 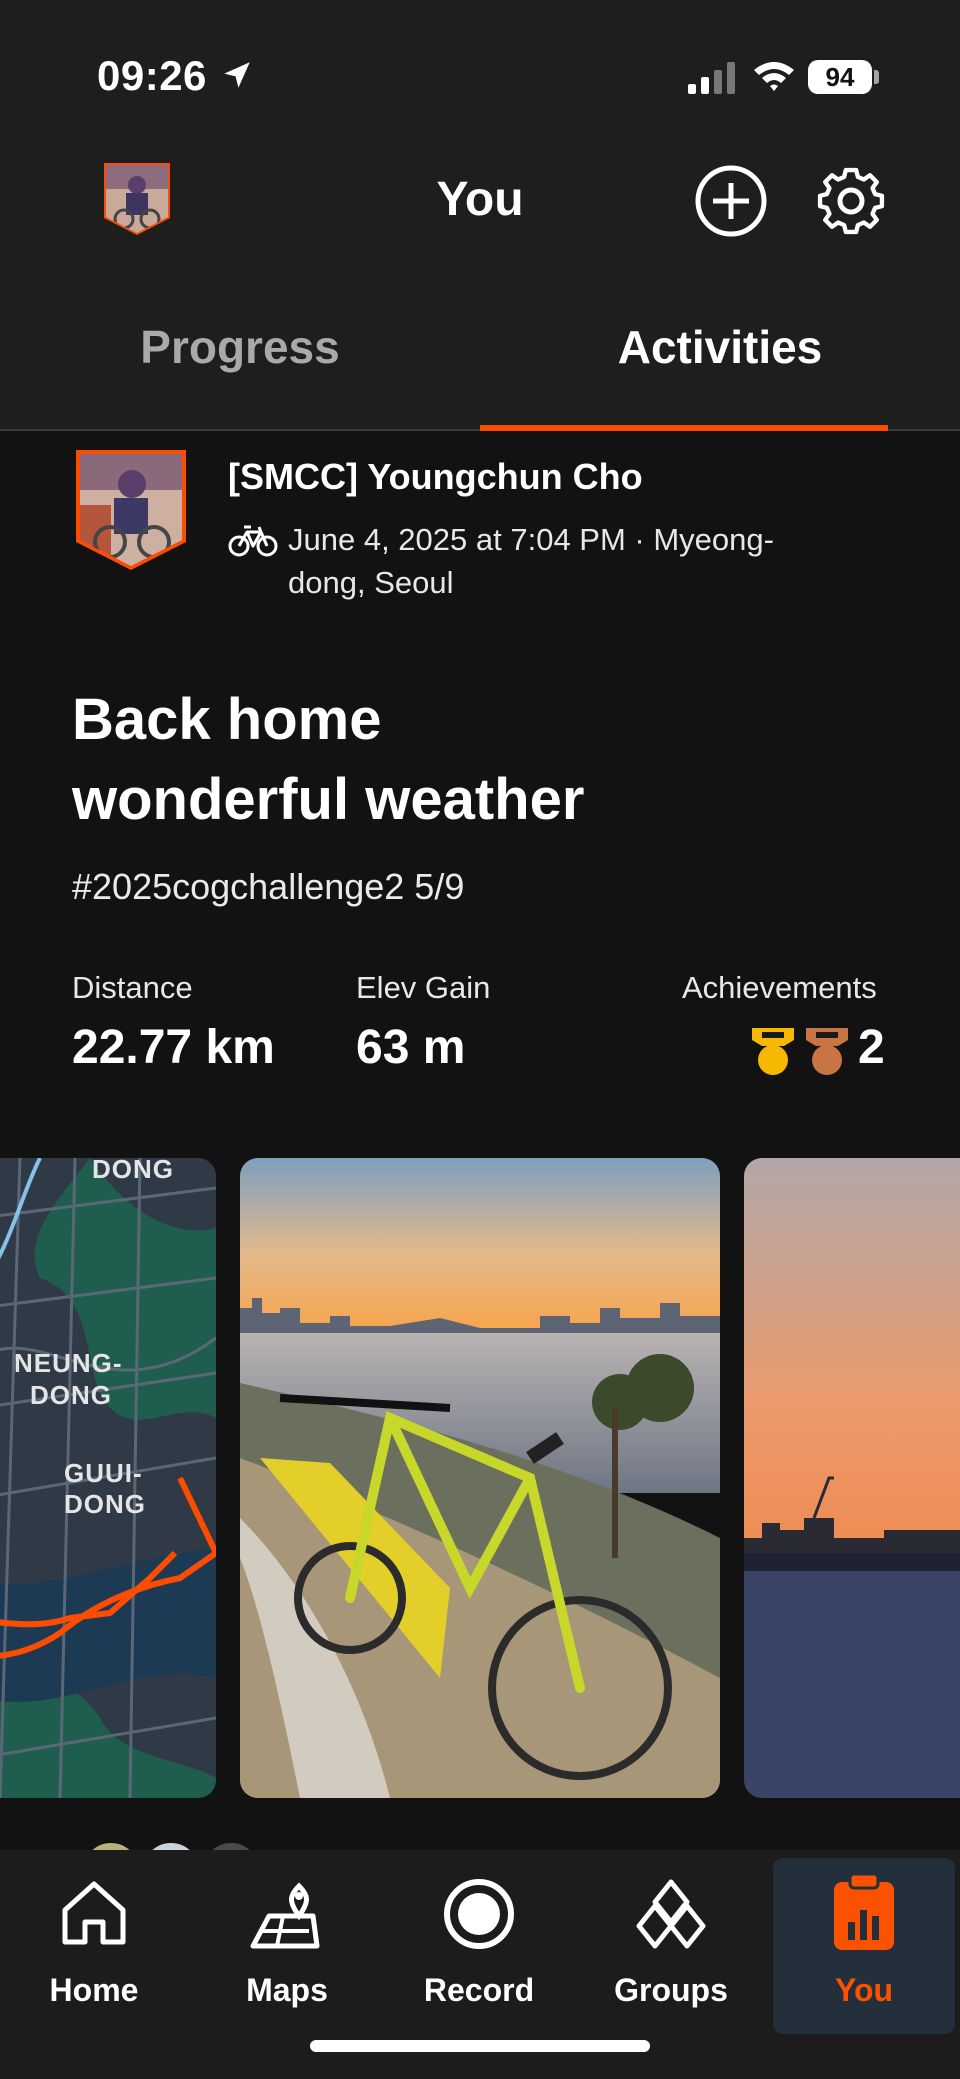 What do you see at coordinates (479, 1914) in the screenshot?
I see `record-icon` at bounding box center [479, 1914].